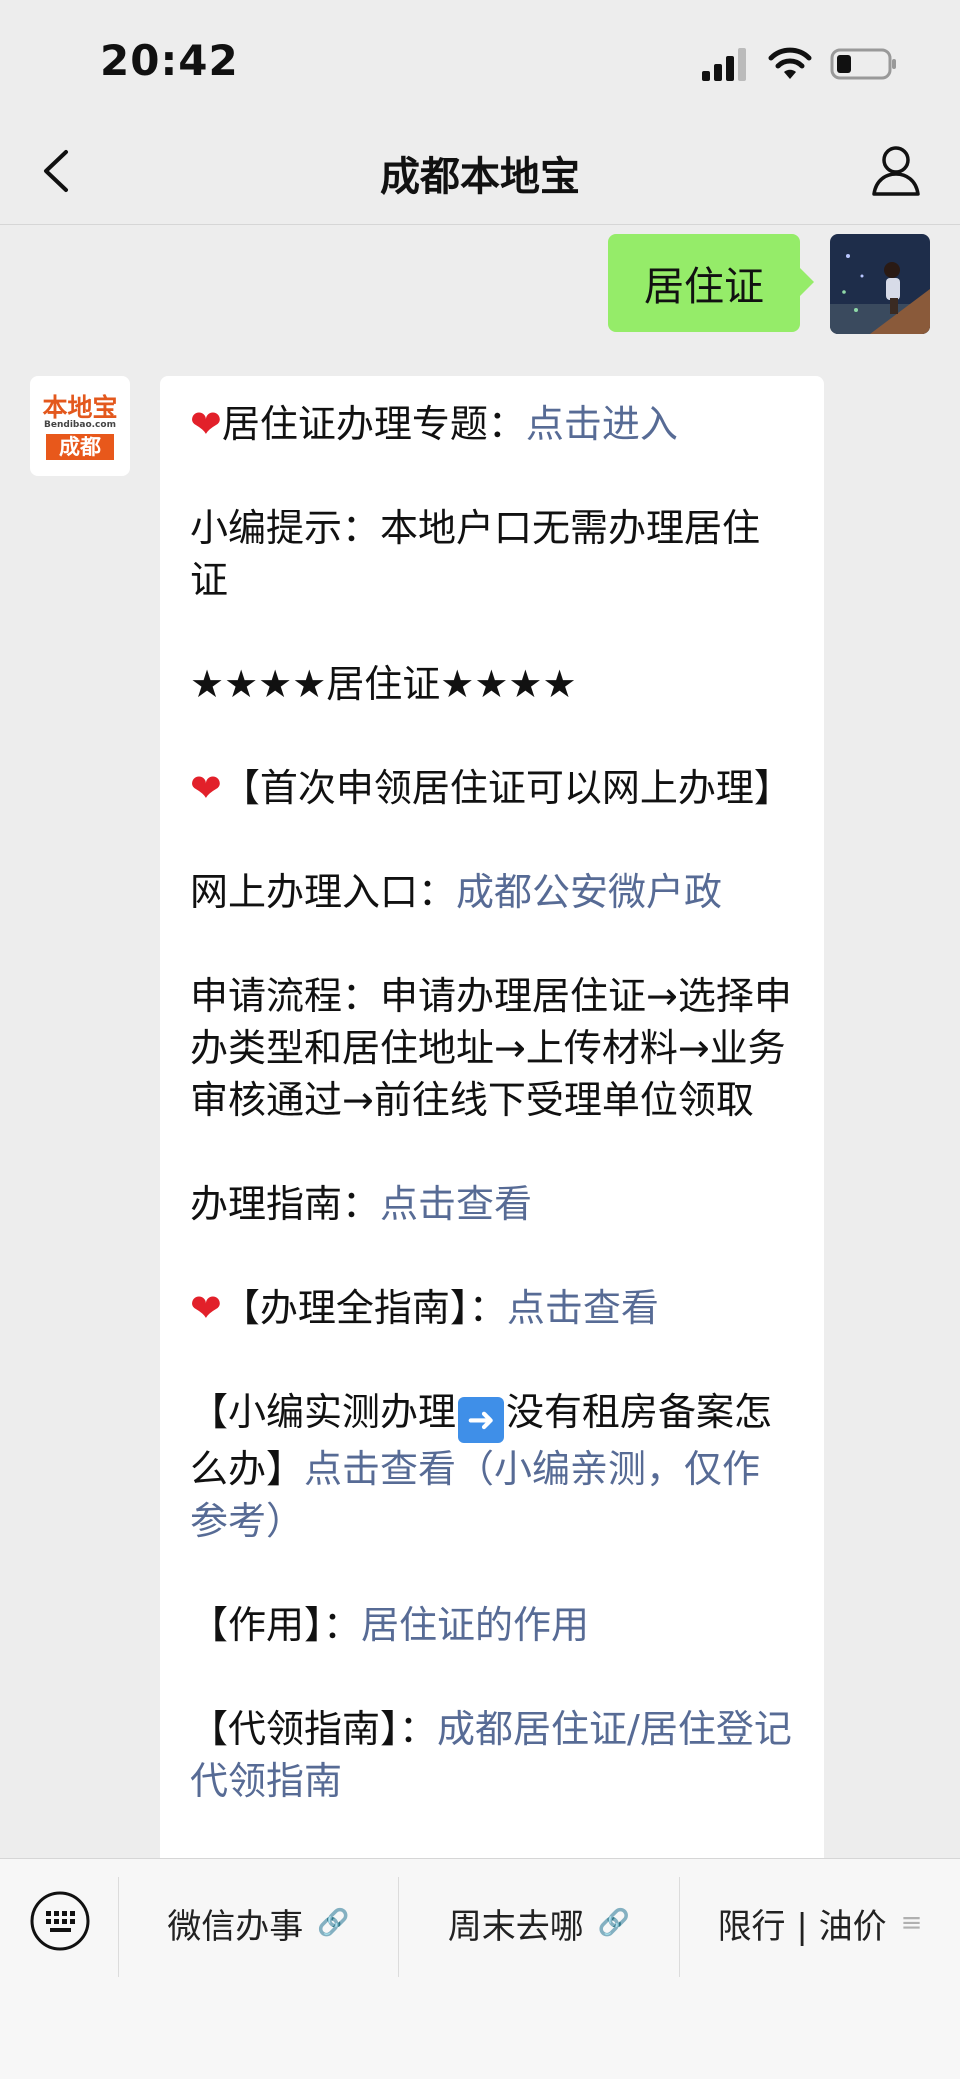 The width and height of the screenshot is (960, 2079). What do you see at coordinates (790, 63) in the screenshot?
I see `wifi-icon` at bounding box center [790, 63].